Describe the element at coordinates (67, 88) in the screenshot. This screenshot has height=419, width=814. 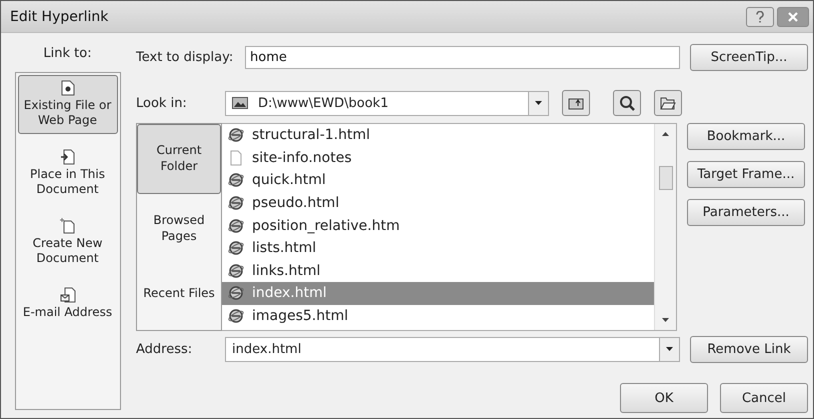
I see `document-icon` at that location.